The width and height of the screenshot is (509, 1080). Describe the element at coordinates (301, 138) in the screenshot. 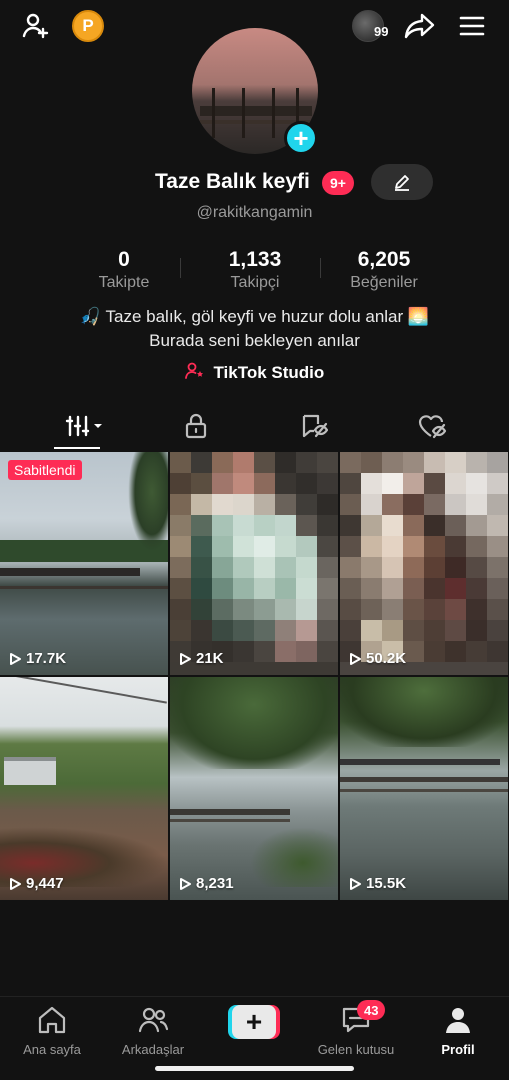

I see `add-story-button: +` at that location.